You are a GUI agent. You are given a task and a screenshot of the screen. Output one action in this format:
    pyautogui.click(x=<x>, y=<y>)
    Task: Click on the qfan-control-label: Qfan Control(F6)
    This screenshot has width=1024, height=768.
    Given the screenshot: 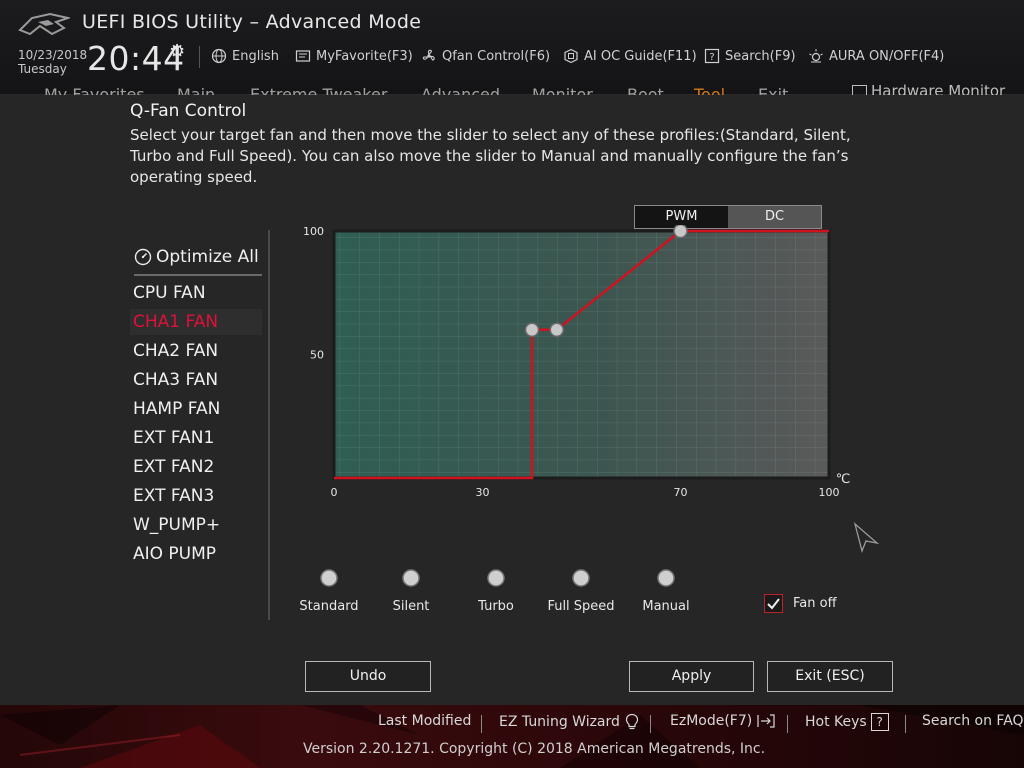 What is the action you would take?
    pyautogui.click(x=496, y=56)
    